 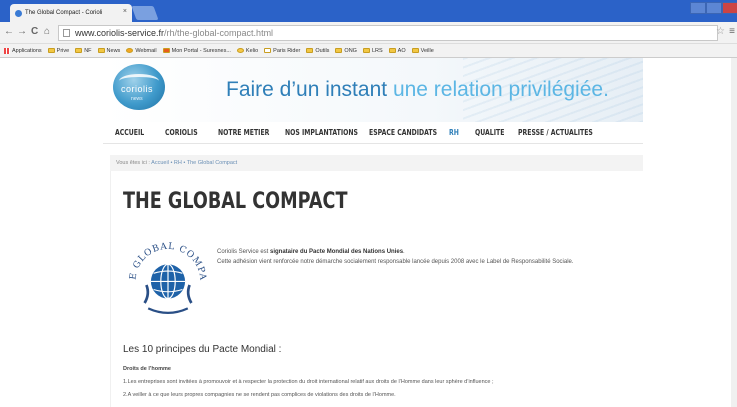 I want to click on back-icon: ←, so click(x=9, y=31).